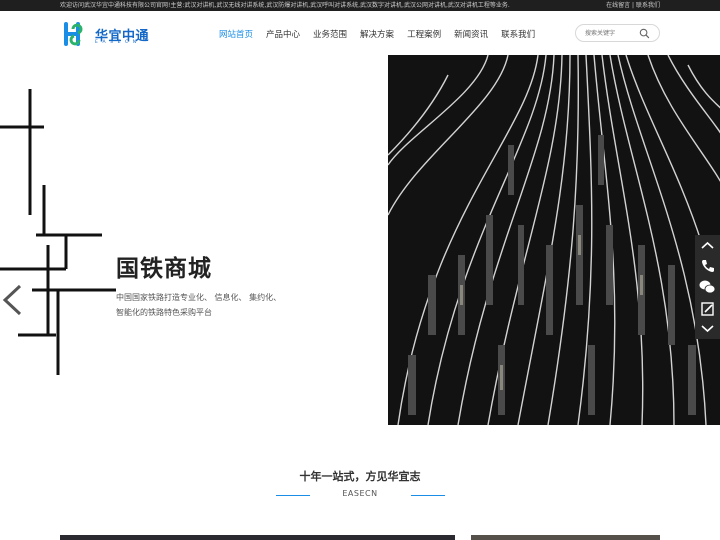 This screenshot has height=540, width=720. I want to click on main-nav: 网站首页 产品中心 业务范围 解决方案 工程案例 新闻资讯 联系我们, so click(383, 34).